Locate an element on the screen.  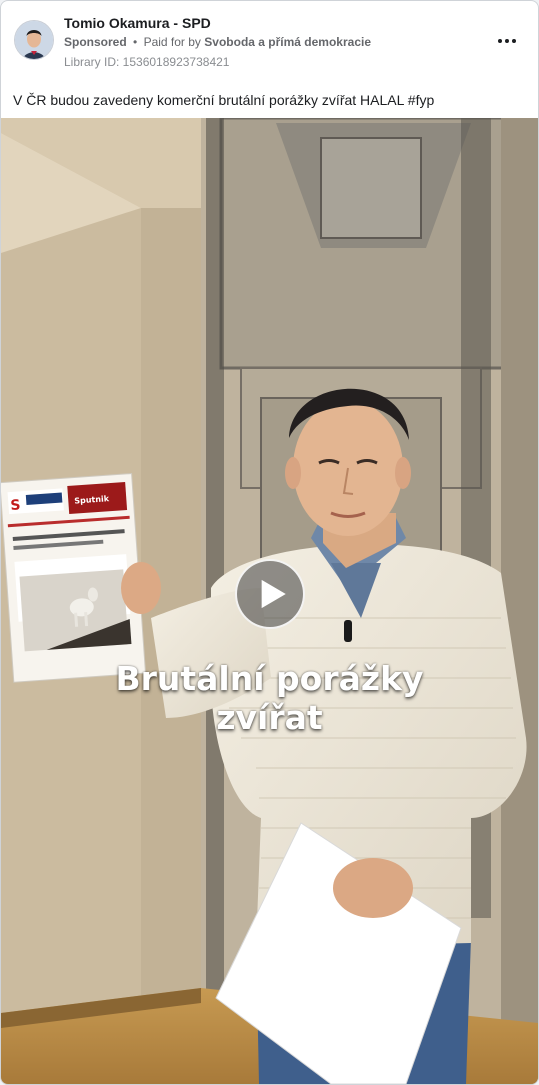
page-avatar is located at coordinates (34, 40).